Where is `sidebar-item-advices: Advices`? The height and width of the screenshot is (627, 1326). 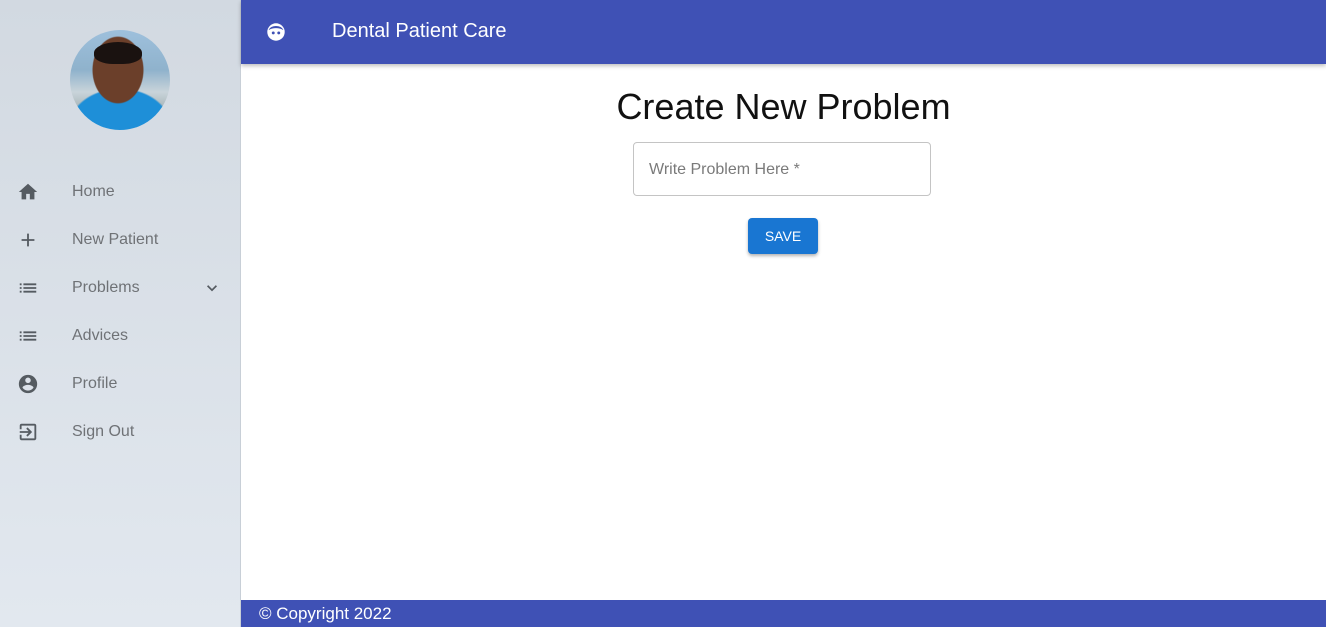 sidebar-item-advices: Advices is located at coordinates (120, 336).